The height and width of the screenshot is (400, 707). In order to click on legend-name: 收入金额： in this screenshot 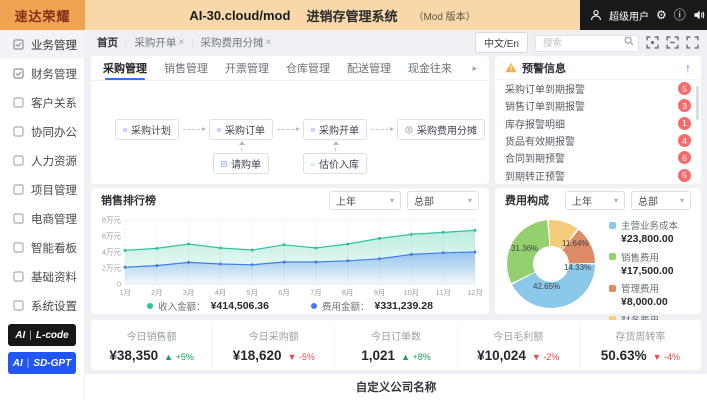, I will do `click(182, 307)`.